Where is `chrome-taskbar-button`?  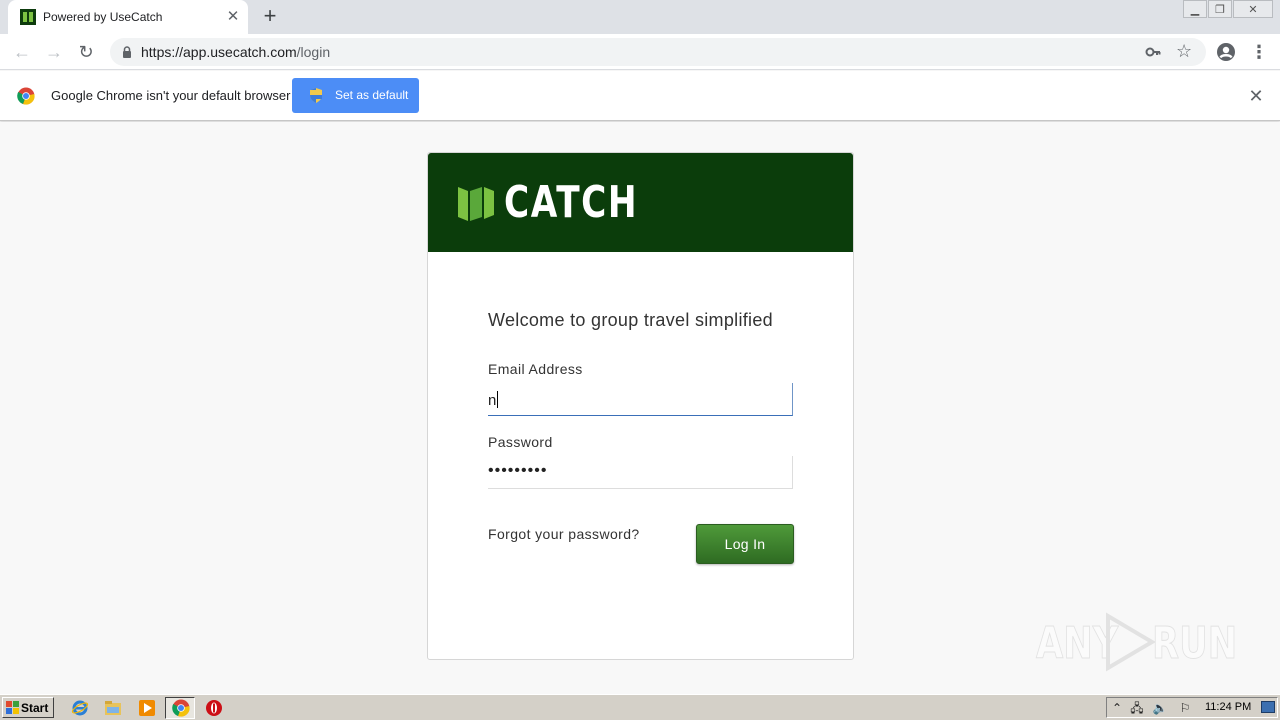
chrome-taskbar-button is located at coordinates (180, 708).